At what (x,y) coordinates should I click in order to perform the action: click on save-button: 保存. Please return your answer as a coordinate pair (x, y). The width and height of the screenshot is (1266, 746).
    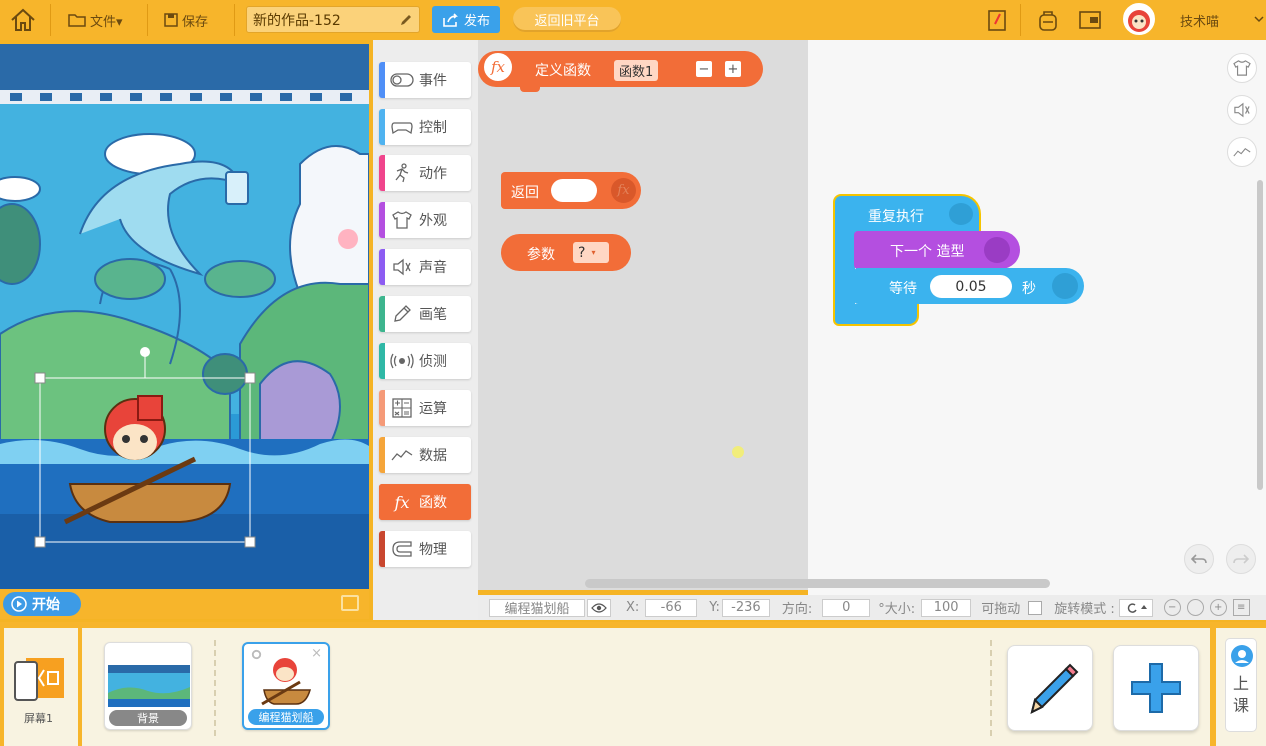
    Looking at the image, I should click on (186, 20).